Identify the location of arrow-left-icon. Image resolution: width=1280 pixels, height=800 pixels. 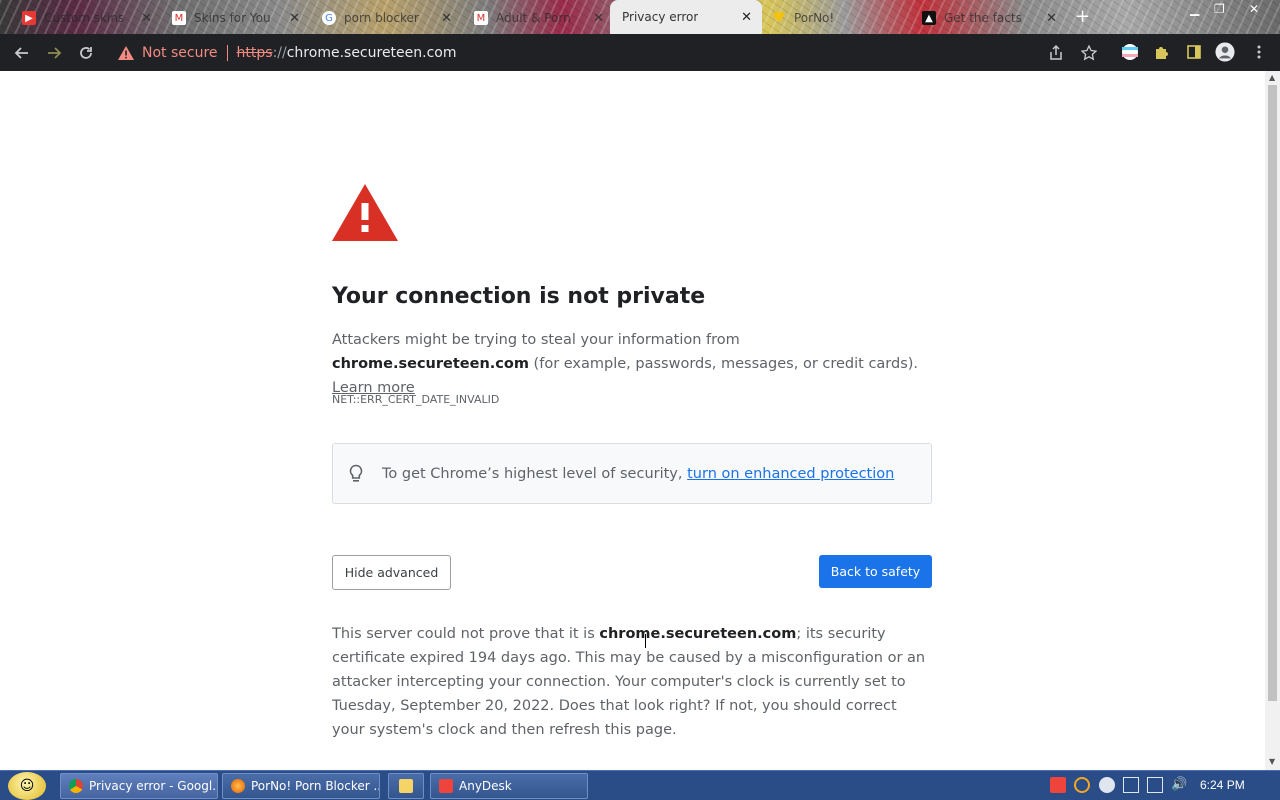
(21, 53).